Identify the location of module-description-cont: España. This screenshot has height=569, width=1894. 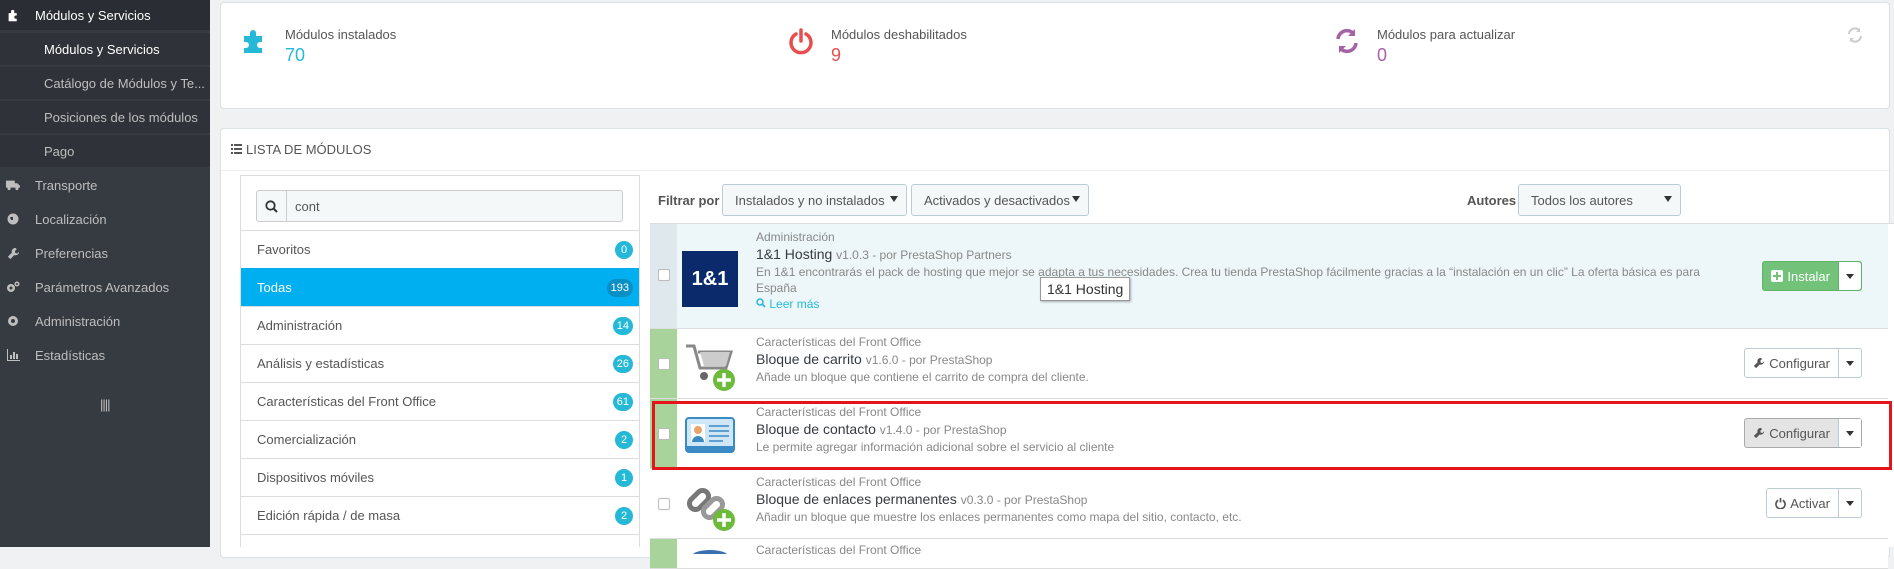
(776, 288).